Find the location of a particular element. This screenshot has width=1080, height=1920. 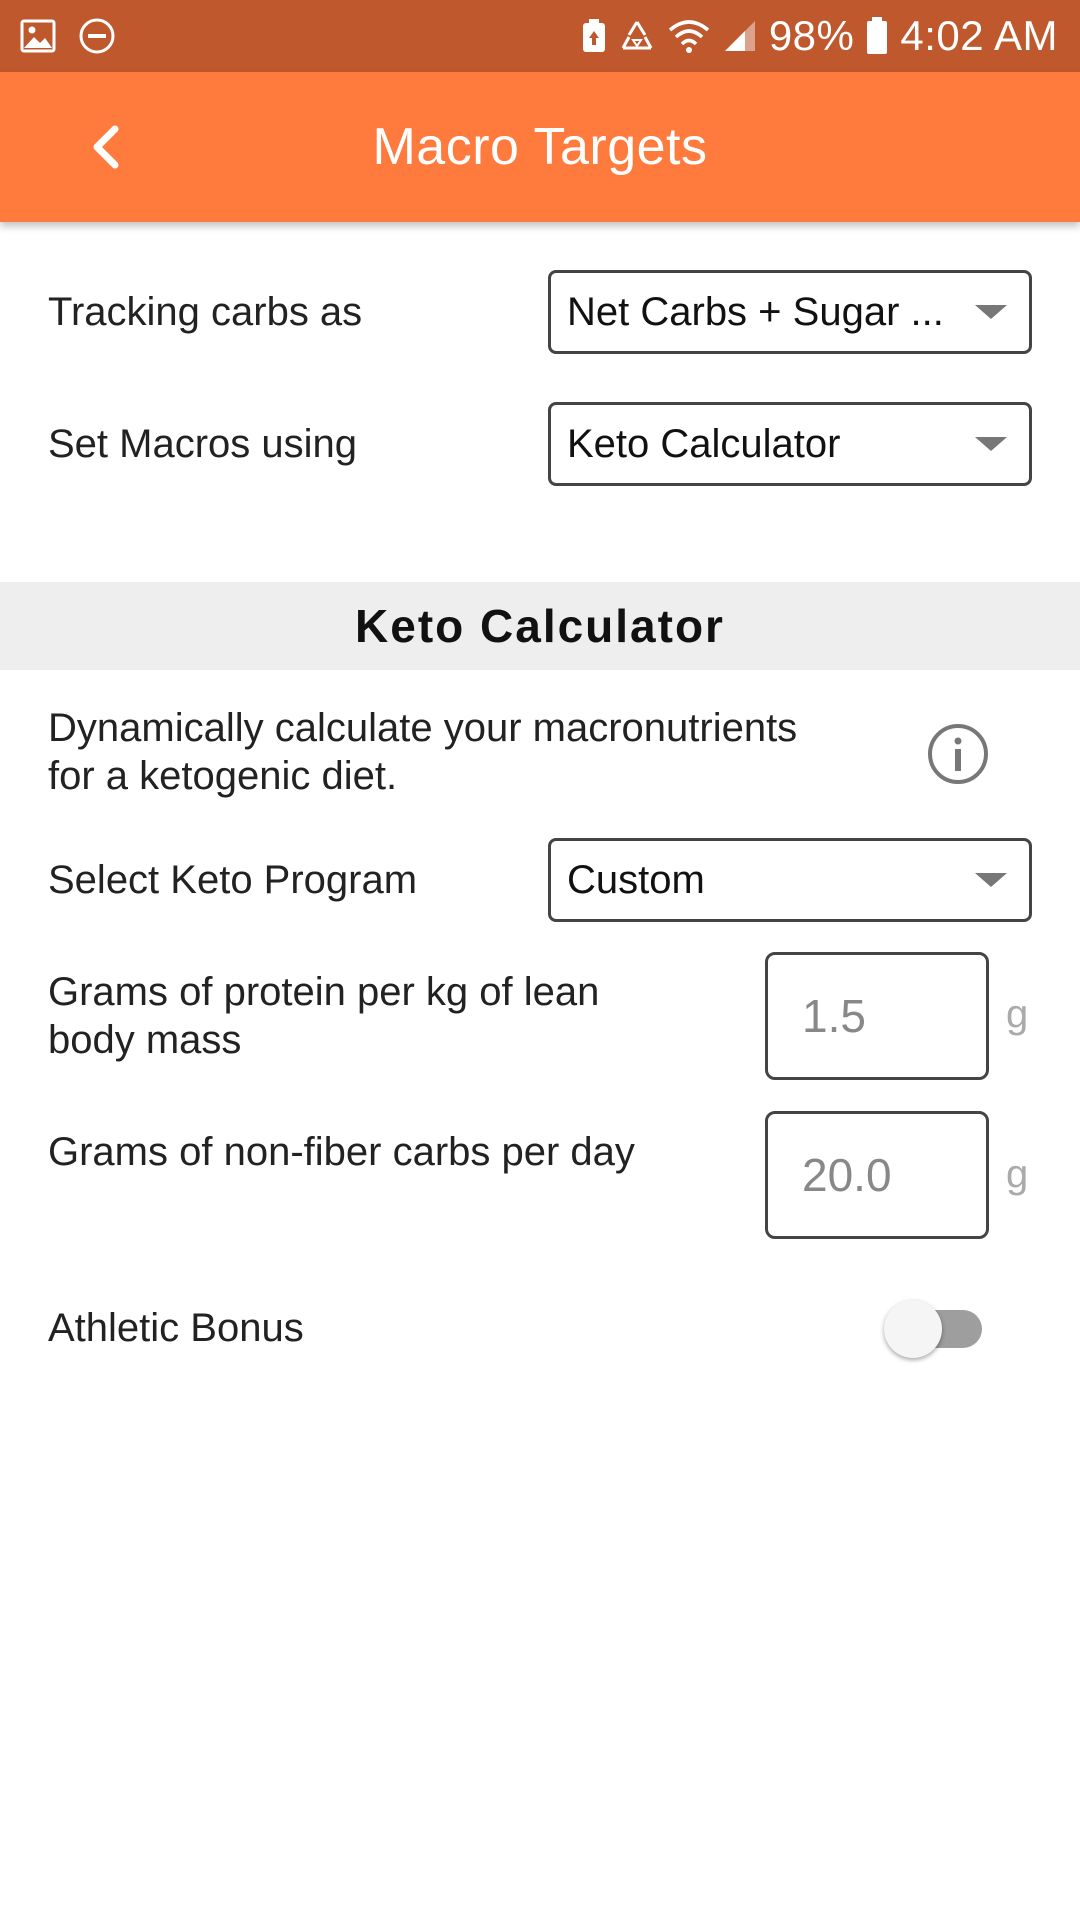

keto-program-value: Custom is located at coordinates (636, 879).